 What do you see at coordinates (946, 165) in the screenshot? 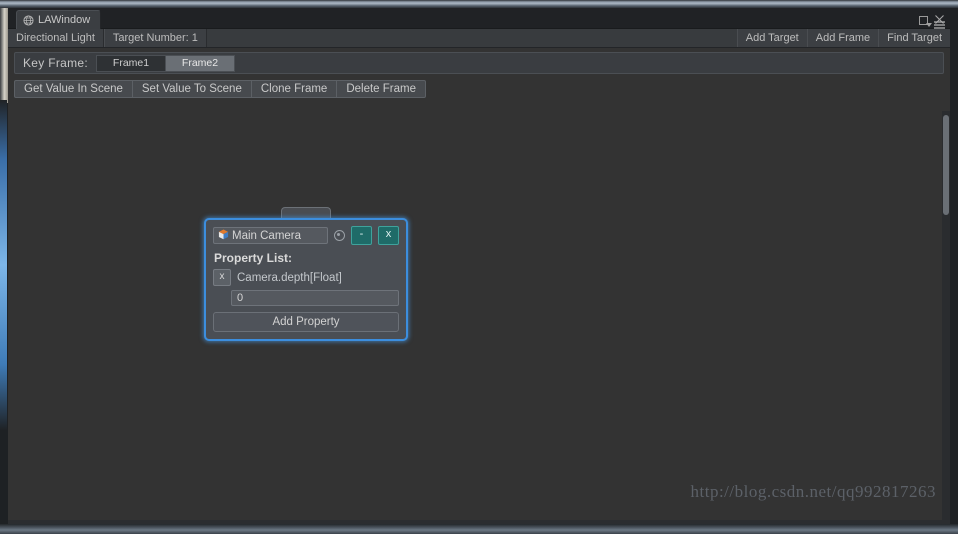
I see `scrollbar-thumb` at bounding box center [946, 165].